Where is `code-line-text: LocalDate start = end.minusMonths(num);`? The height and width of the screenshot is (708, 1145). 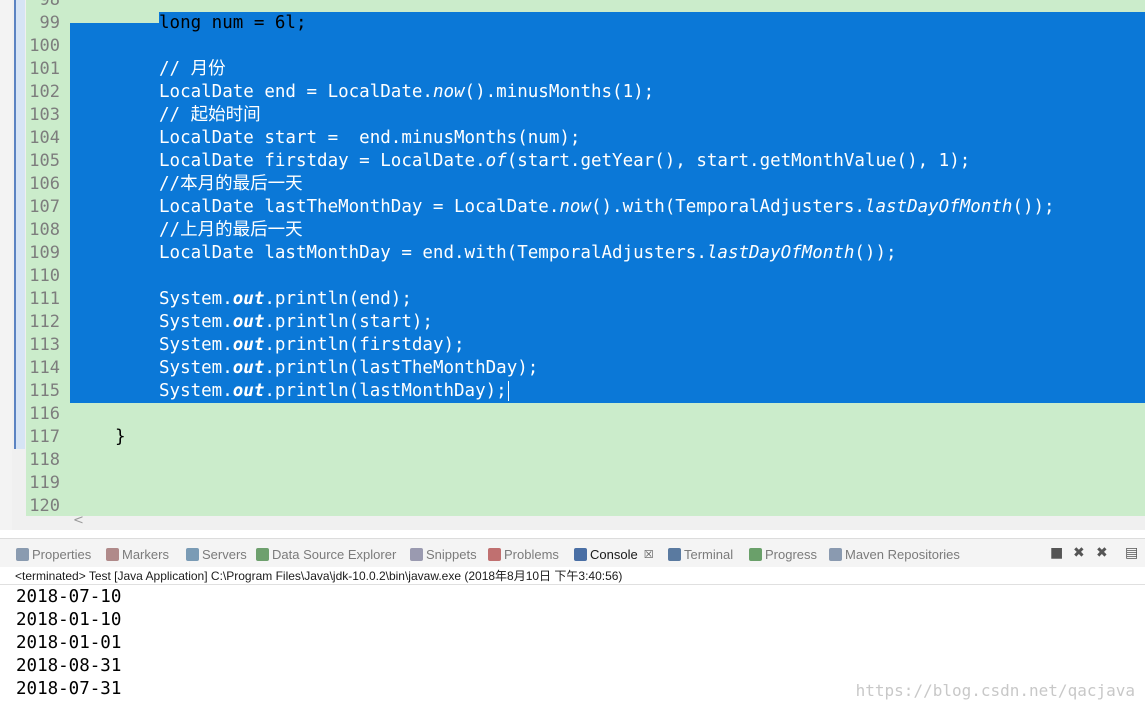 code-line-text: LocalDate start = end.minusMonths(num); is located at coordinates (370, 138).